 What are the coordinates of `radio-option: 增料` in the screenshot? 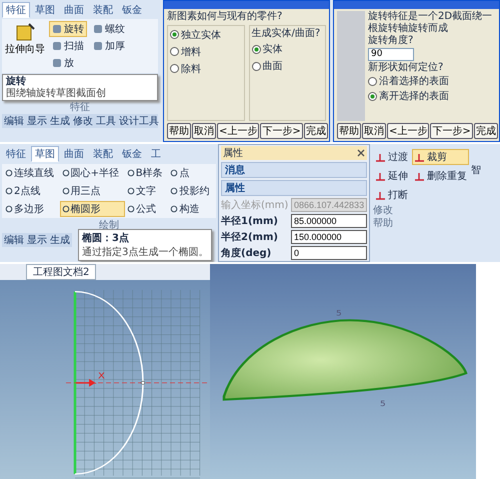 It's located at (206, 51).